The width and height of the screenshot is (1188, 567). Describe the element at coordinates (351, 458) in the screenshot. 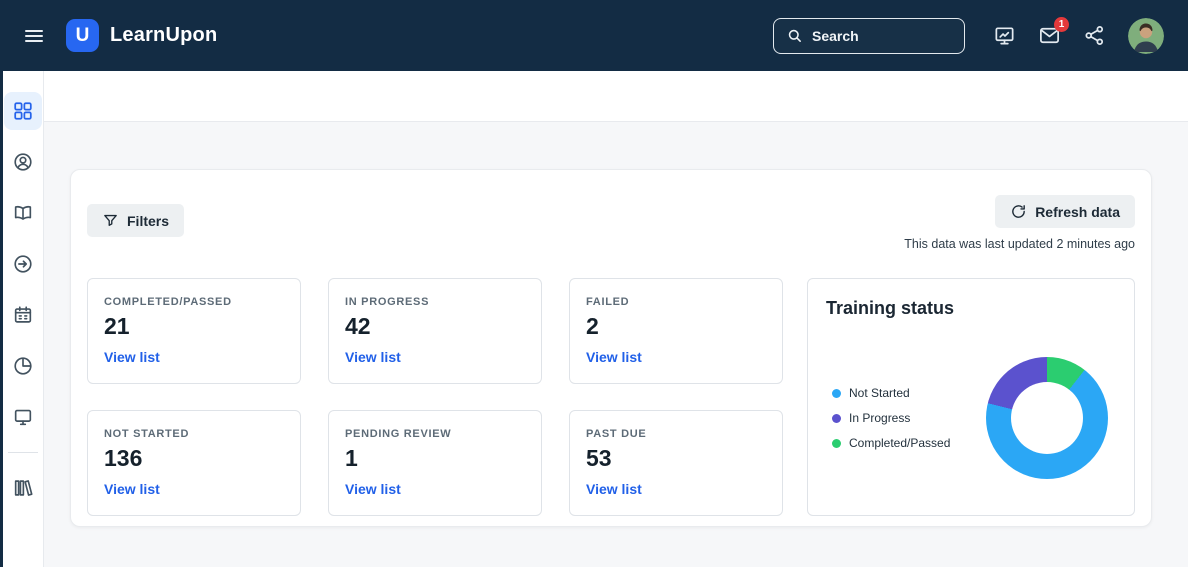

I see `stat-value: 1` at that location.